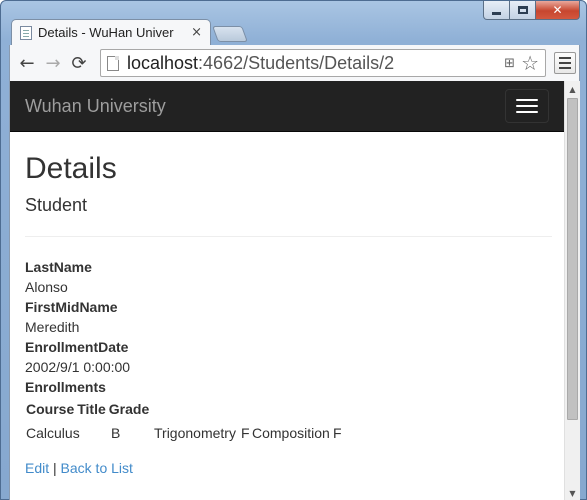  I want to click on field-value-lastname: Alonso, so click(46, 287).